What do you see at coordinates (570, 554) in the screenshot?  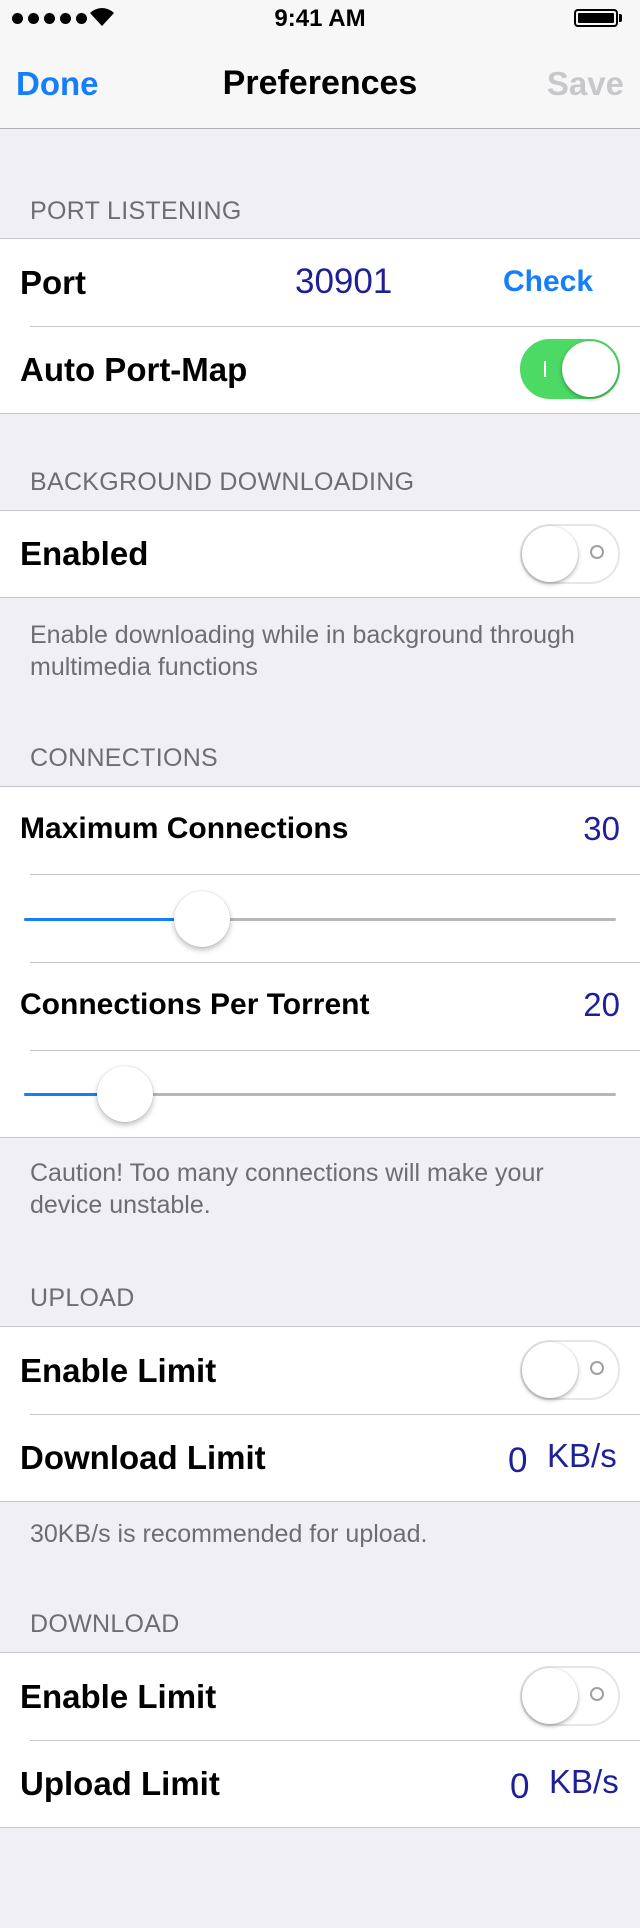 I see `background-enabled-toggle` at bounding box center [570, 554].